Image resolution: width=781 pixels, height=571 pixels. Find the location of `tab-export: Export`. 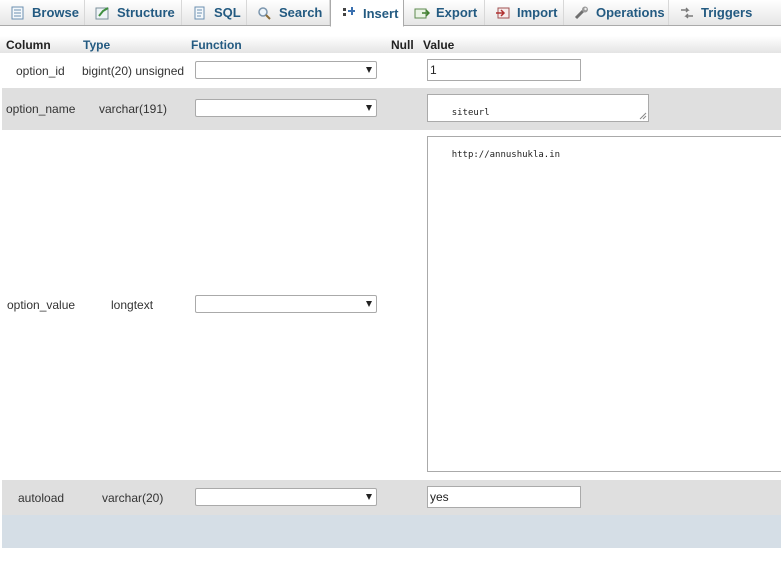

tab-export: Export is located at coordinates (444, 12).